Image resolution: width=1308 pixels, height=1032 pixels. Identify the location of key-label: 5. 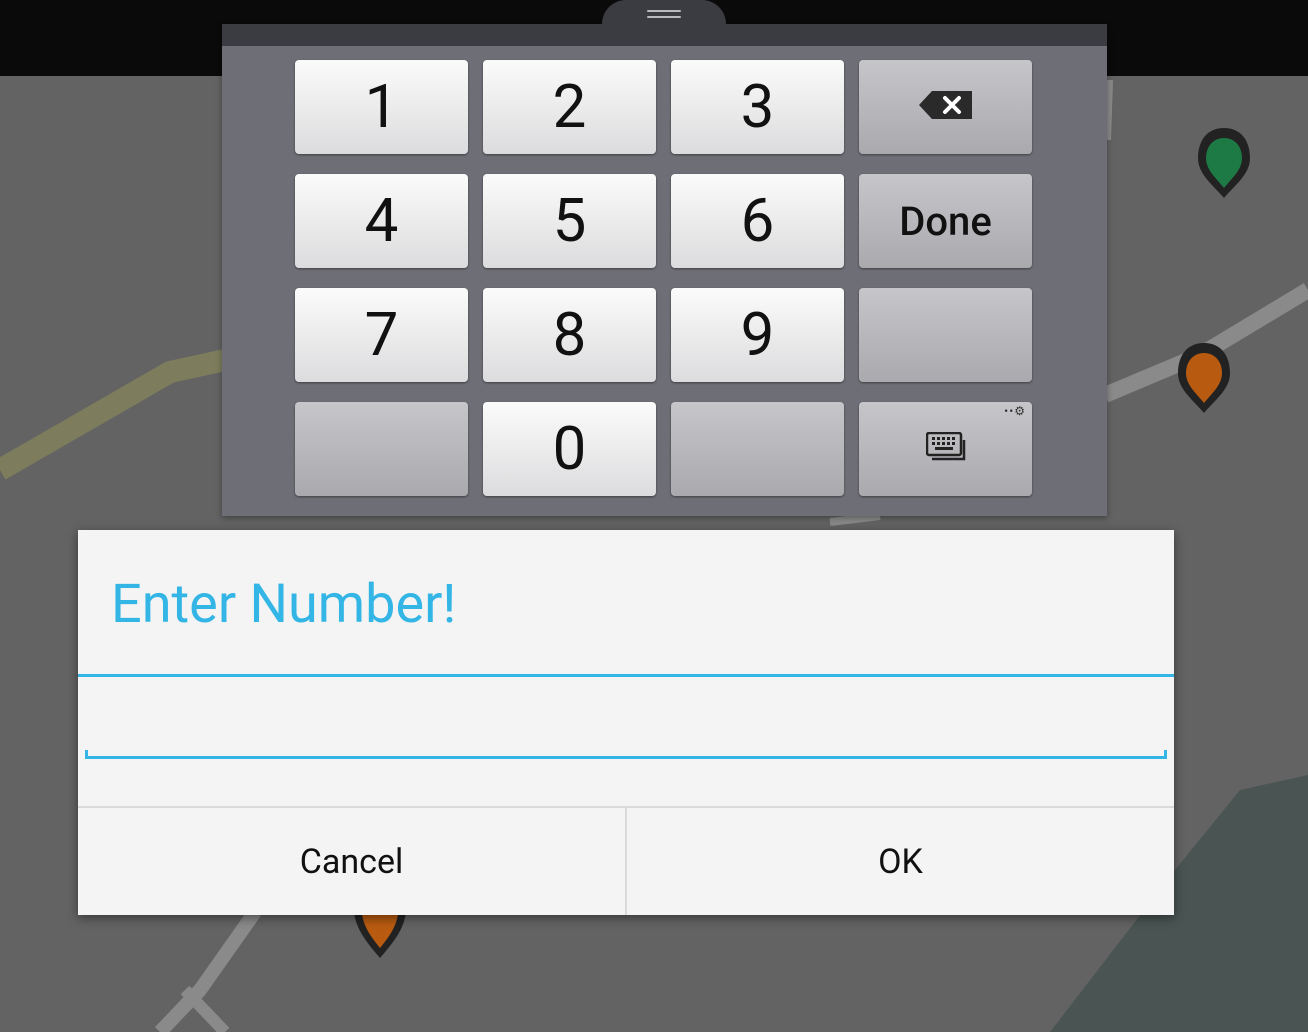
(569, 220).